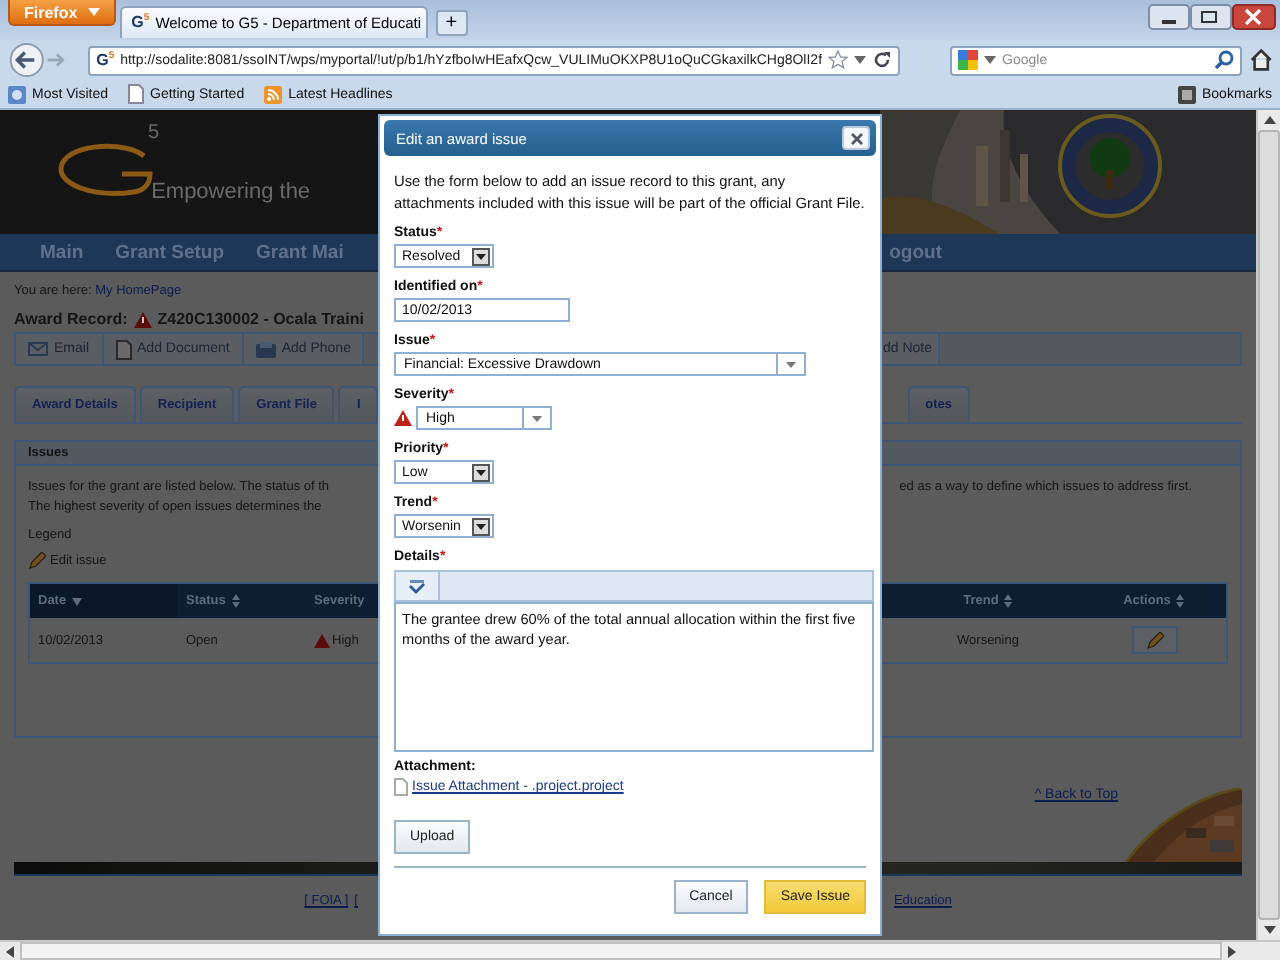 This screenshot has height=960, width=1280. Describe the element at coordinates (71, 319) in the screenshot. I see `record-label: Award Record:` at that location.